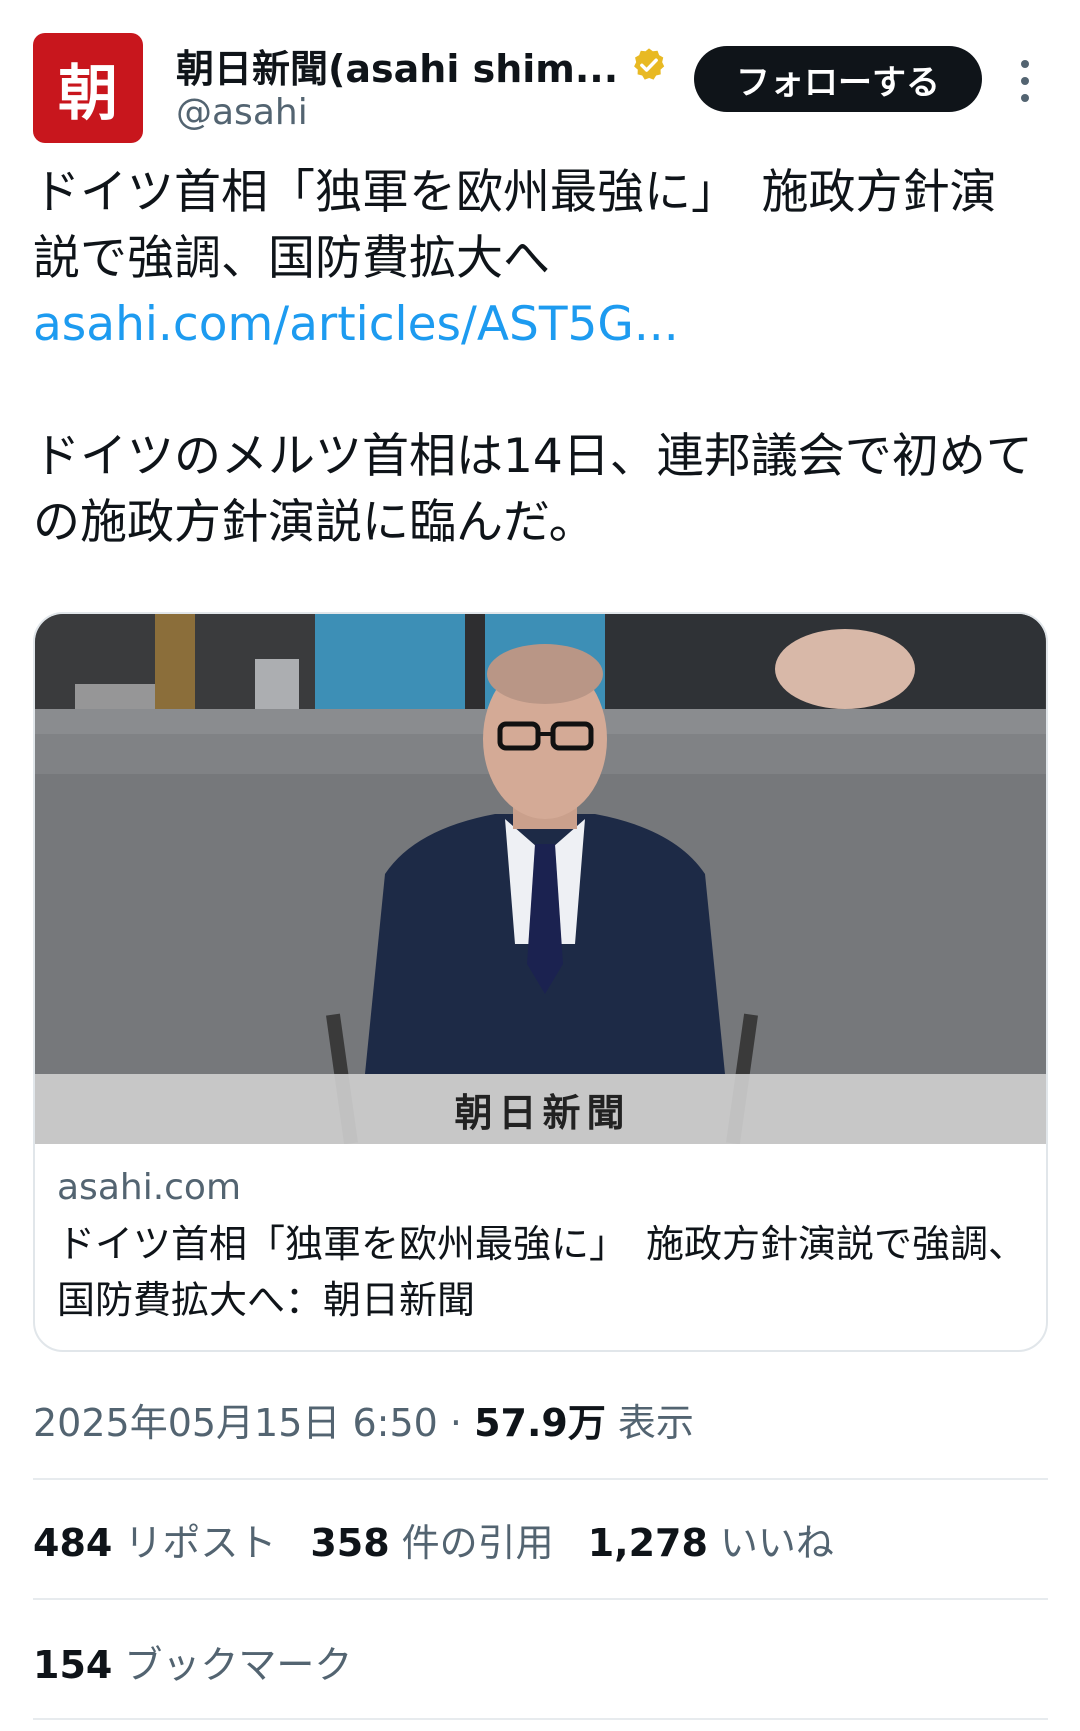  Describe the element at coordinates (1025, 81) in the screenshot. I see `more-options-icon` at that location.